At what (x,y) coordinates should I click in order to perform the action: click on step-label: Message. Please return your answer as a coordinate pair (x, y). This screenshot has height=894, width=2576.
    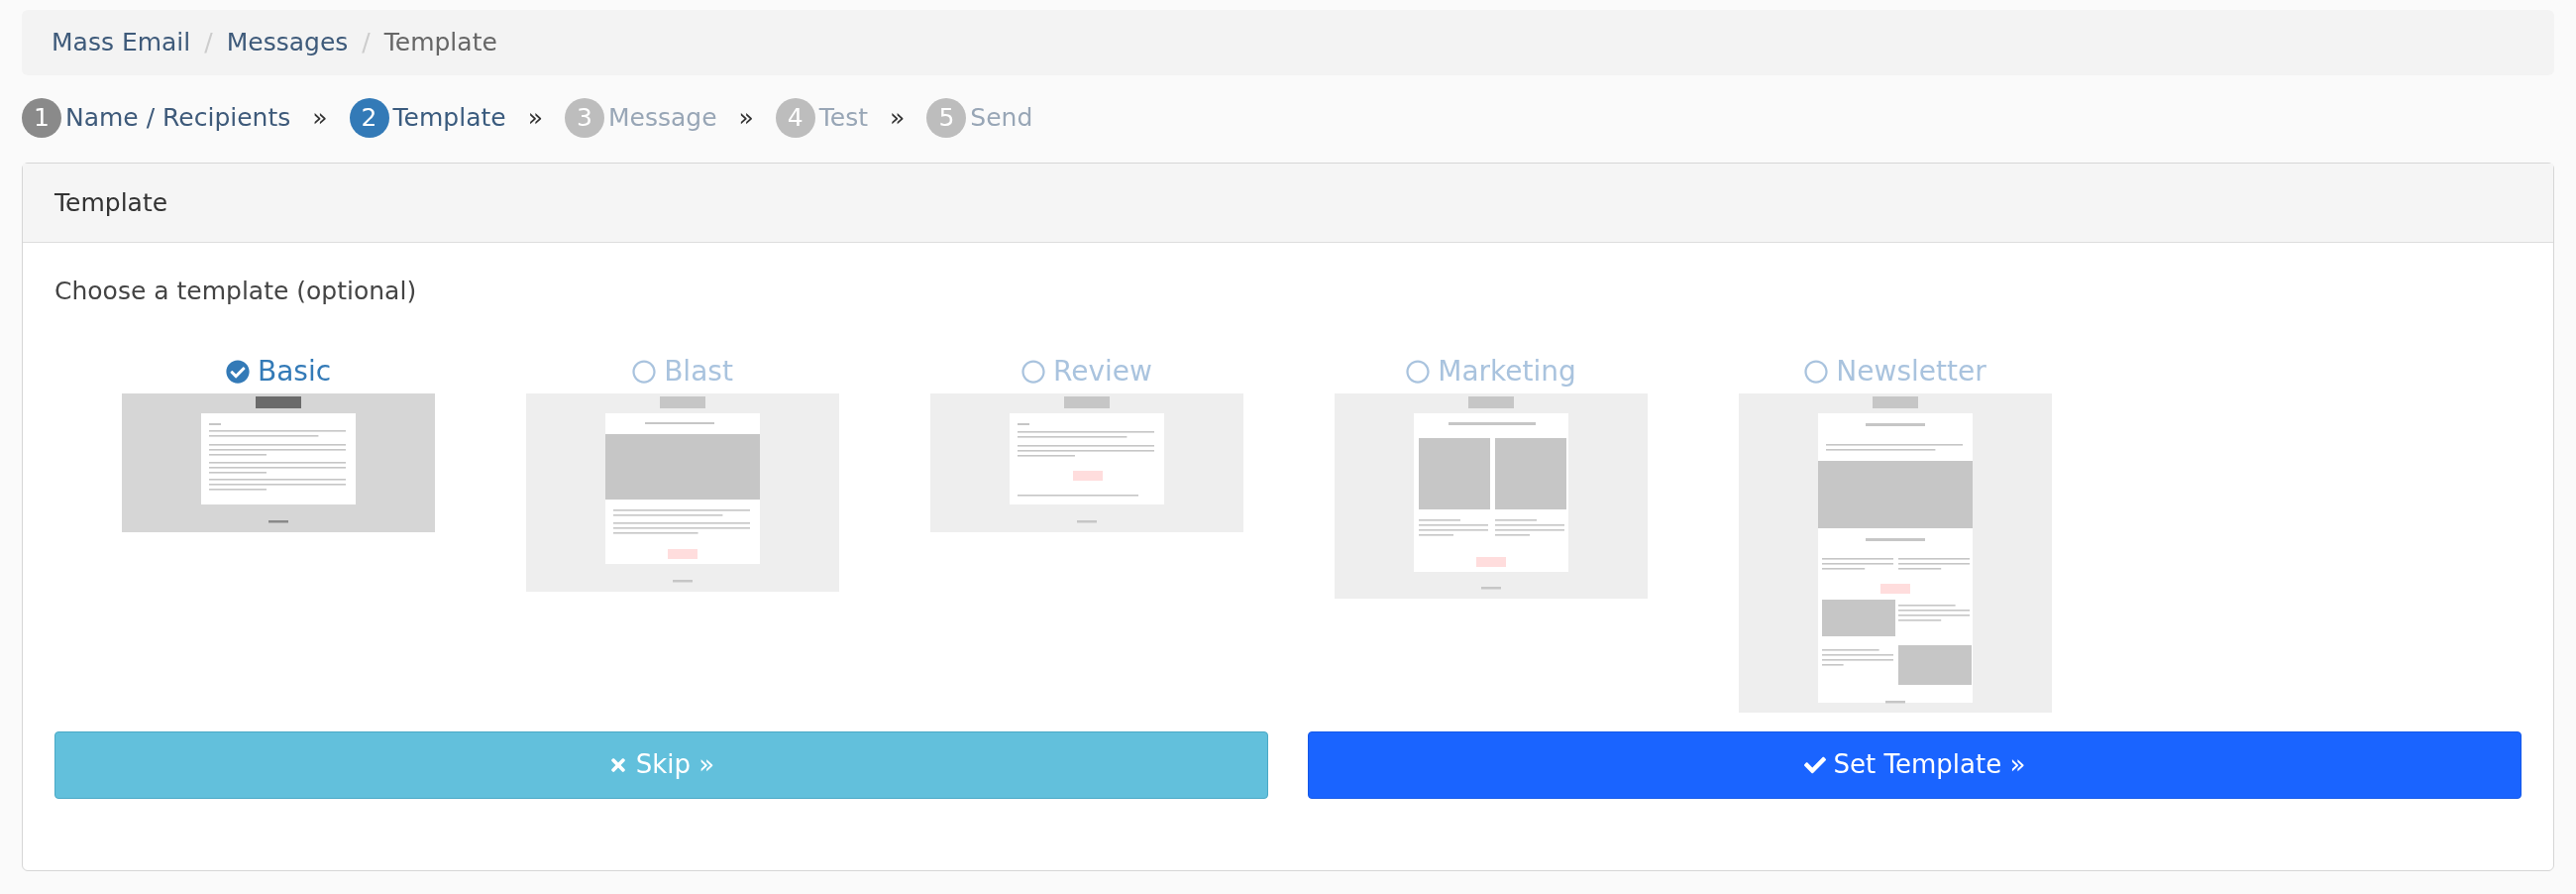
    Looking at the image, I should click on (662, 118).